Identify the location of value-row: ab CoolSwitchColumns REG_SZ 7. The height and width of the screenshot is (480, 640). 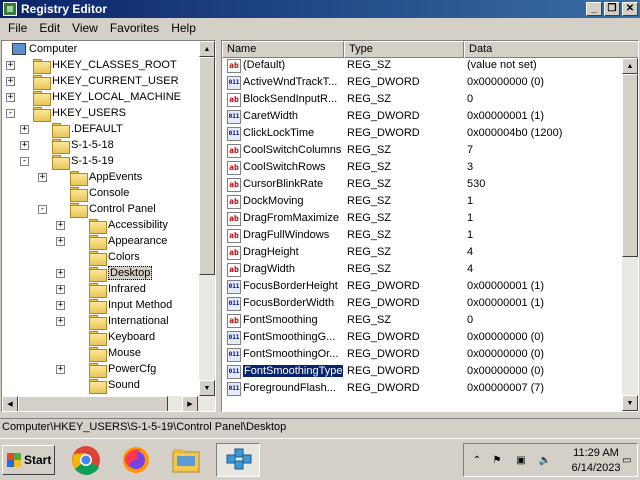
(422, 151).